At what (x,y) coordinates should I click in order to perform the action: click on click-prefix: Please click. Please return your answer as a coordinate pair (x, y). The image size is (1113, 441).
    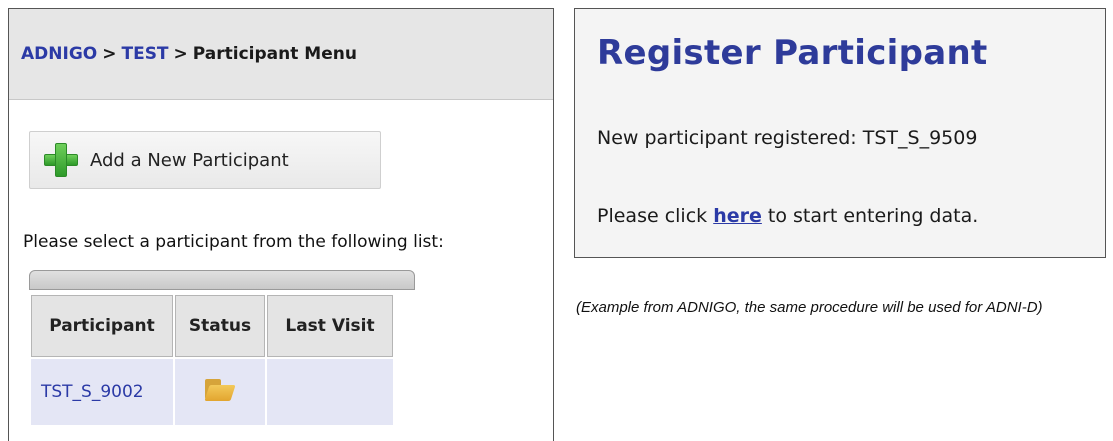
    Looking at the image, I should click on (652, 216).